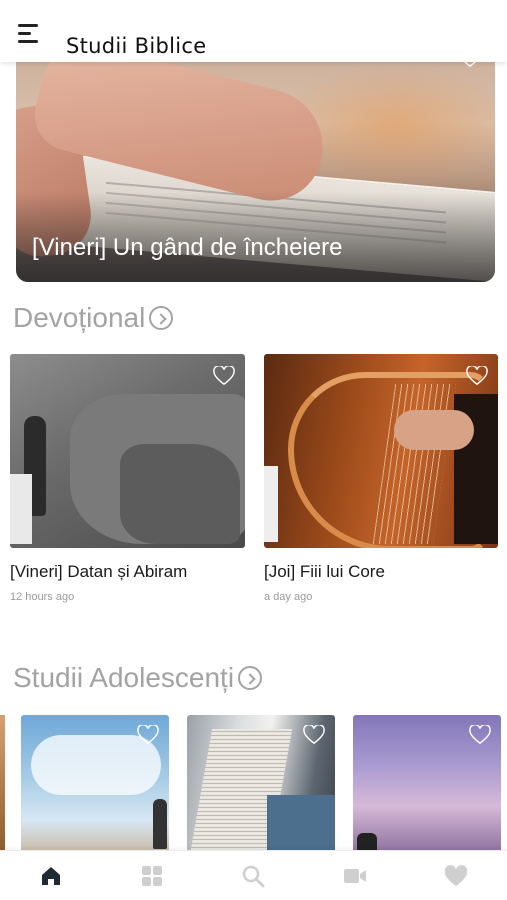 The image size is (507, 900). Describe the element at coordinates (124, 677) in the screenshot. I see `section-title-text: Studii Adolescenți` at that location.